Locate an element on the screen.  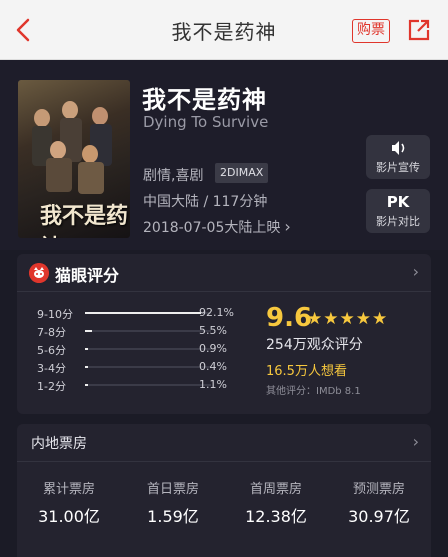
stat-label: 首周票房 is located at coordinates (275, 489).